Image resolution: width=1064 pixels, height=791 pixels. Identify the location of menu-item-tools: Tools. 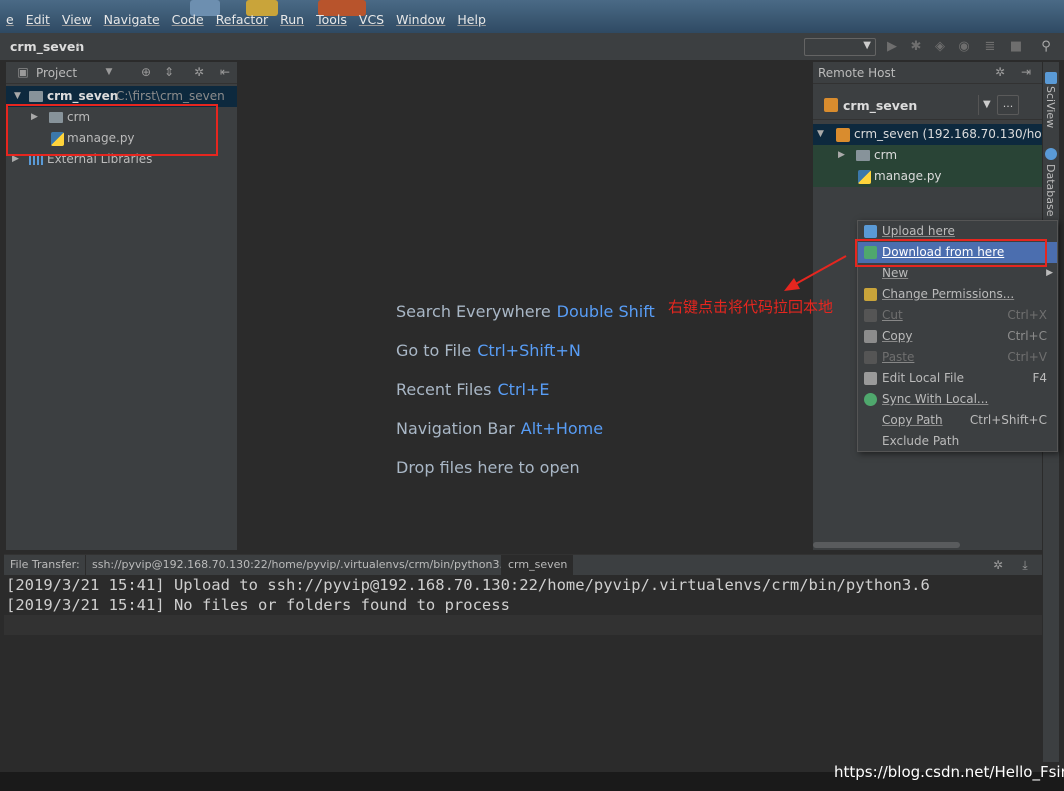
(331, 22).